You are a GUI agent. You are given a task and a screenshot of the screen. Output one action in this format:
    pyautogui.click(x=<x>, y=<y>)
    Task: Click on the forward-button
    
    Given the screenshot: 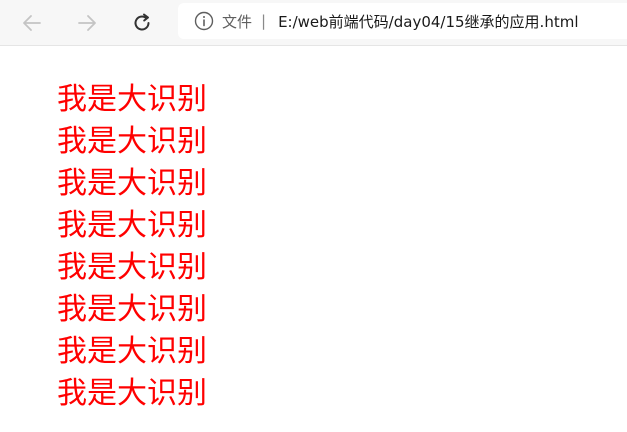 What is the action you would take?
    pyautogui.click(x=87, y=23)
    